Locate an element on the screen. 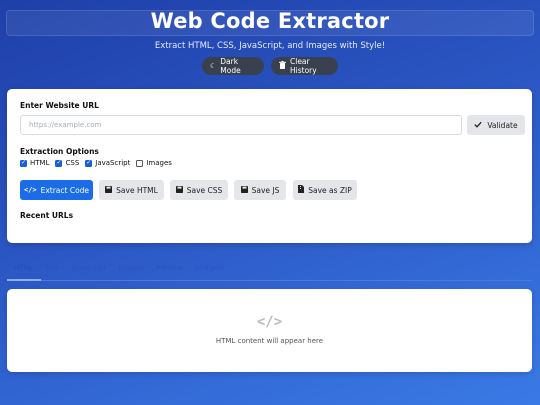 This screenshot has height=405, width=540. clear-history-button: Clear History is located at coordinates (304, 66).